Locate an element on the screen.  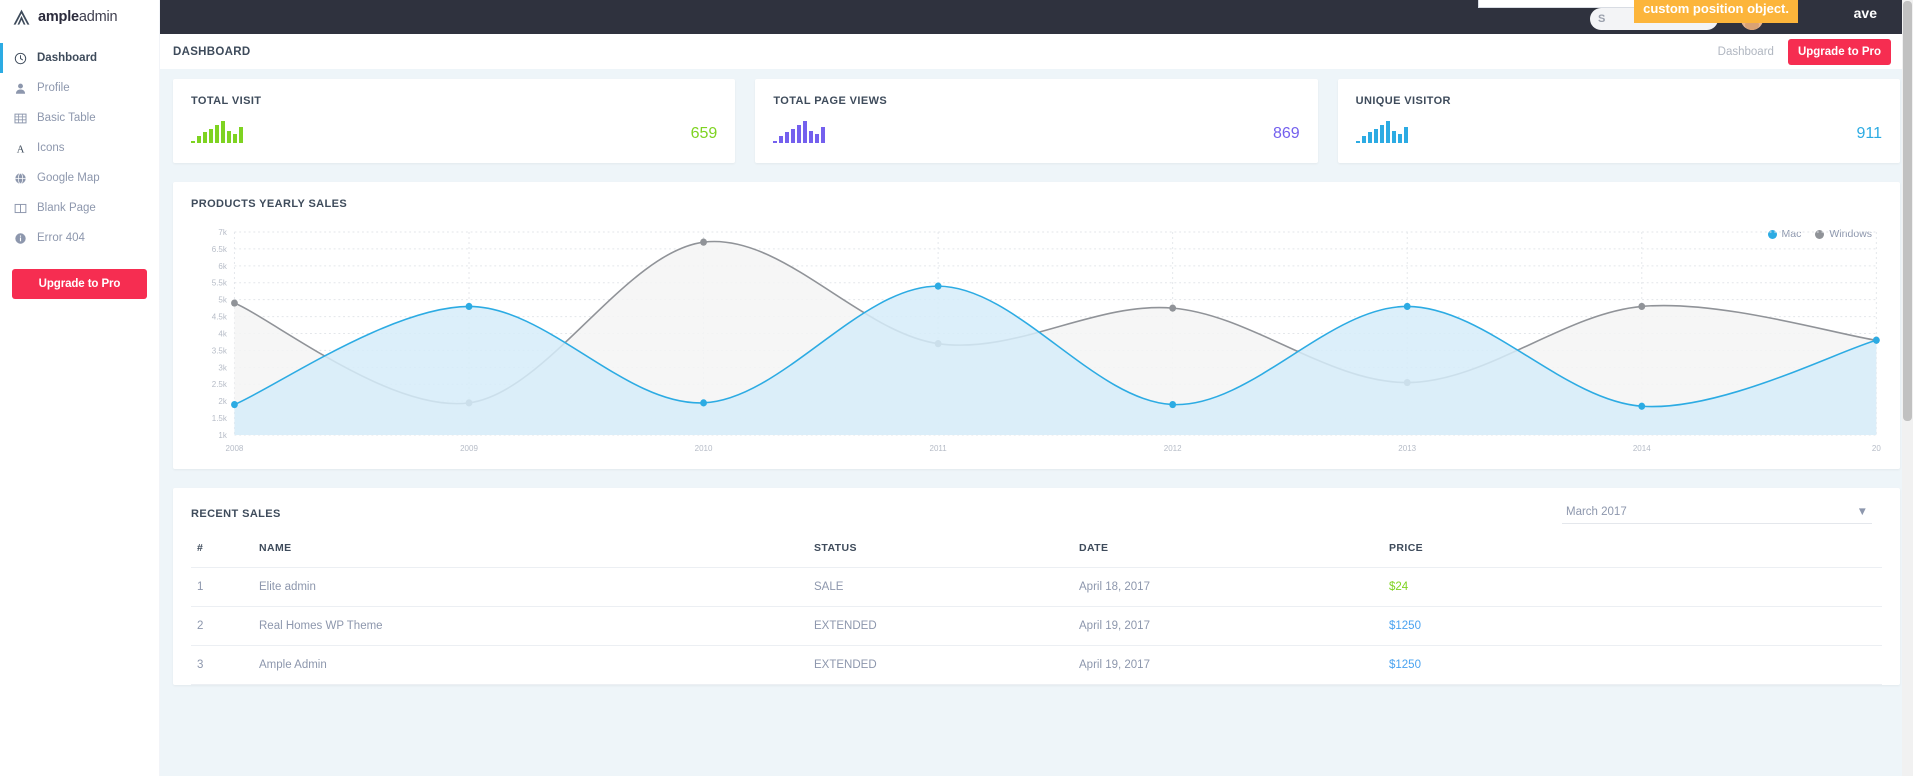
header-upgrade-button: Upgrade to Pro is located at coordinates (1839, 51).